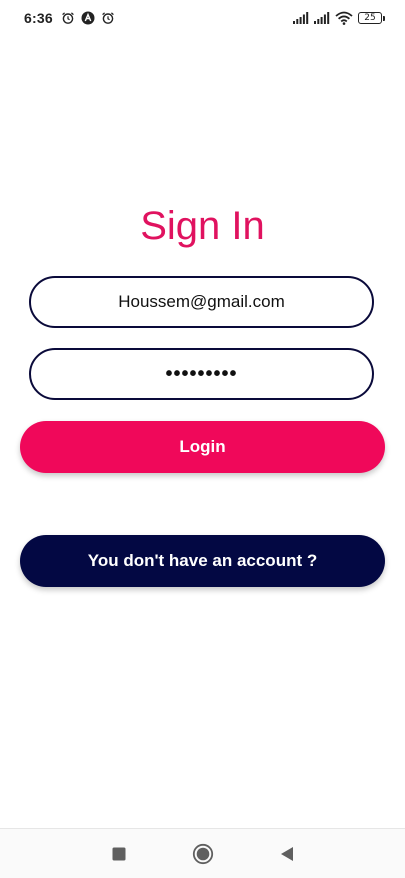 The height and width of the screenshot is (878, 405). I want to click on email-field, so click(201, 302).